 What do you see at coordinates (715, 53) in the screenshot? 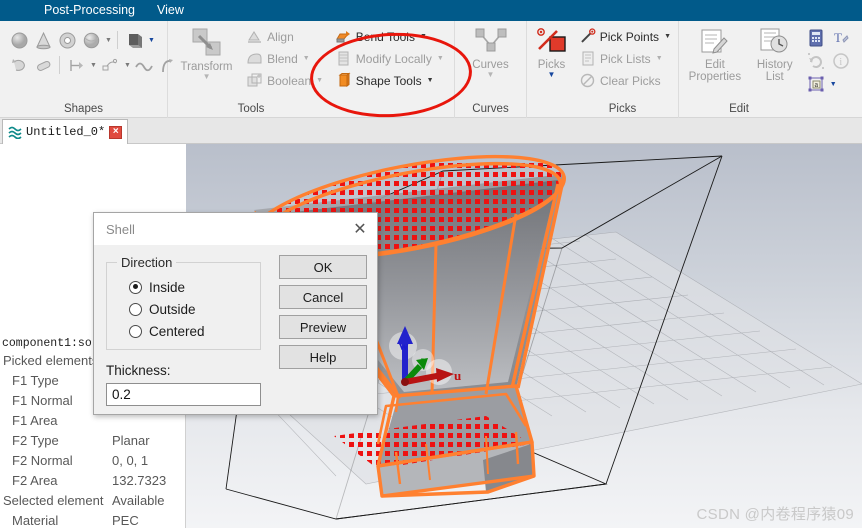
I see `edit-properties-button: Edit Properties` at bounding box center [715, 53].